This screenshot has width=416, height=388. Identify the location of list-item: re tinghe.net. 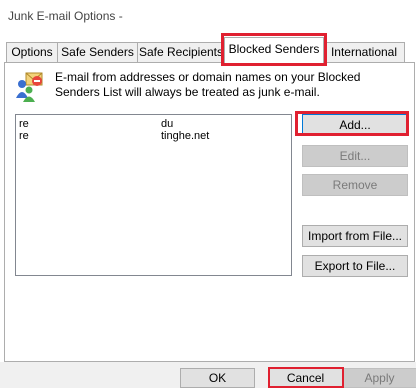
(154, 136).